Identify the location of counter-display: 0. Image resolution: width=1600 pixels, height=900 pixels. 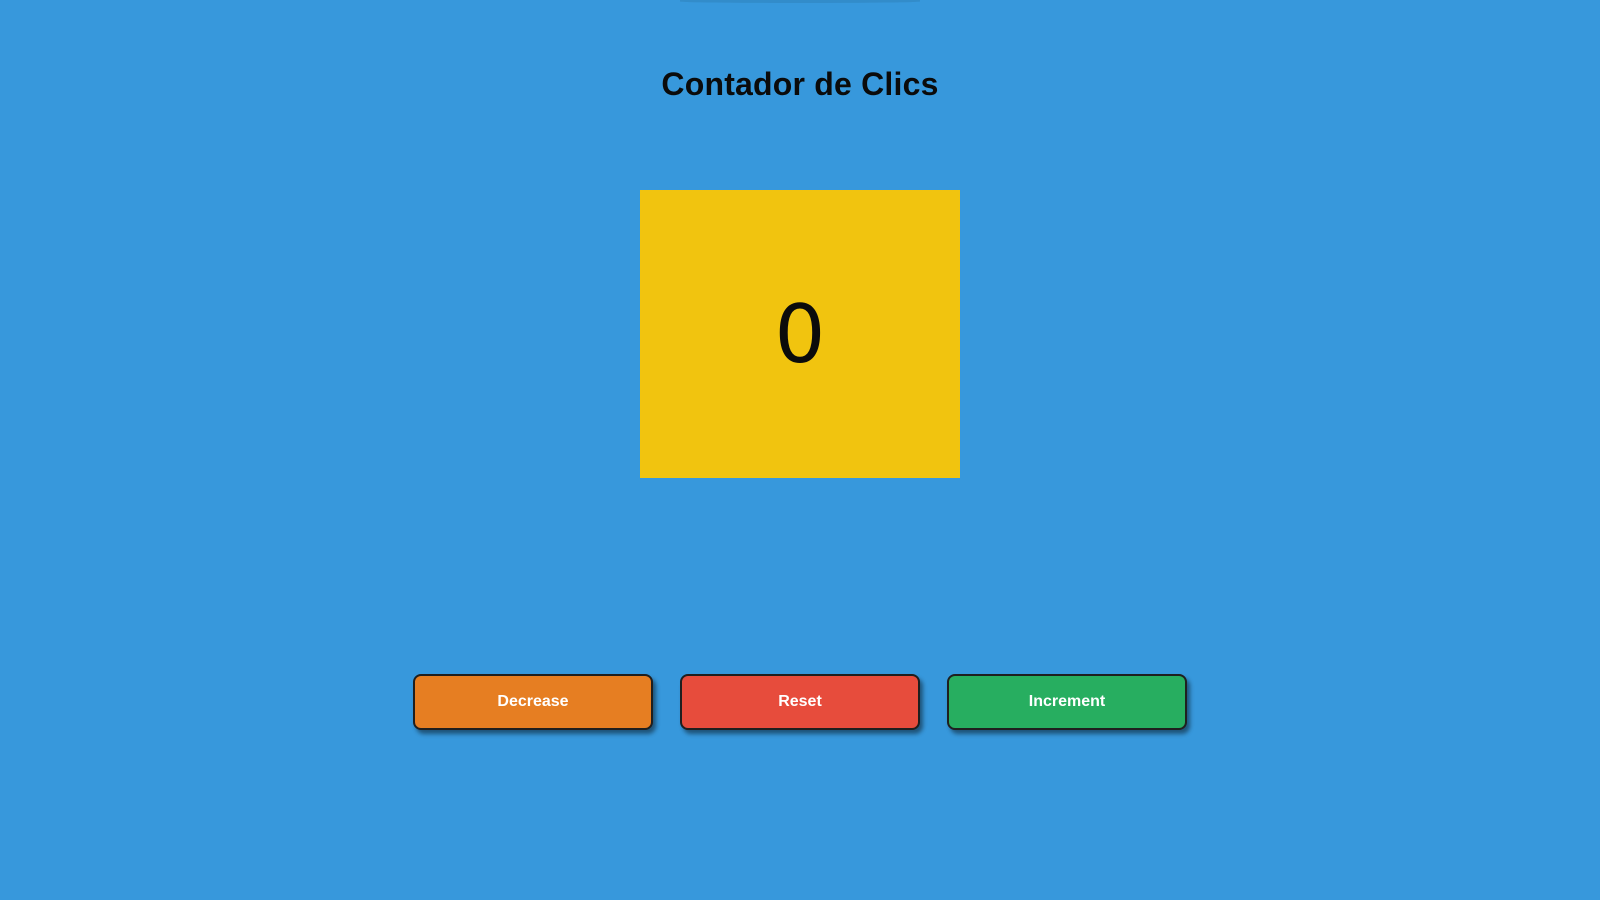
(800, 334).